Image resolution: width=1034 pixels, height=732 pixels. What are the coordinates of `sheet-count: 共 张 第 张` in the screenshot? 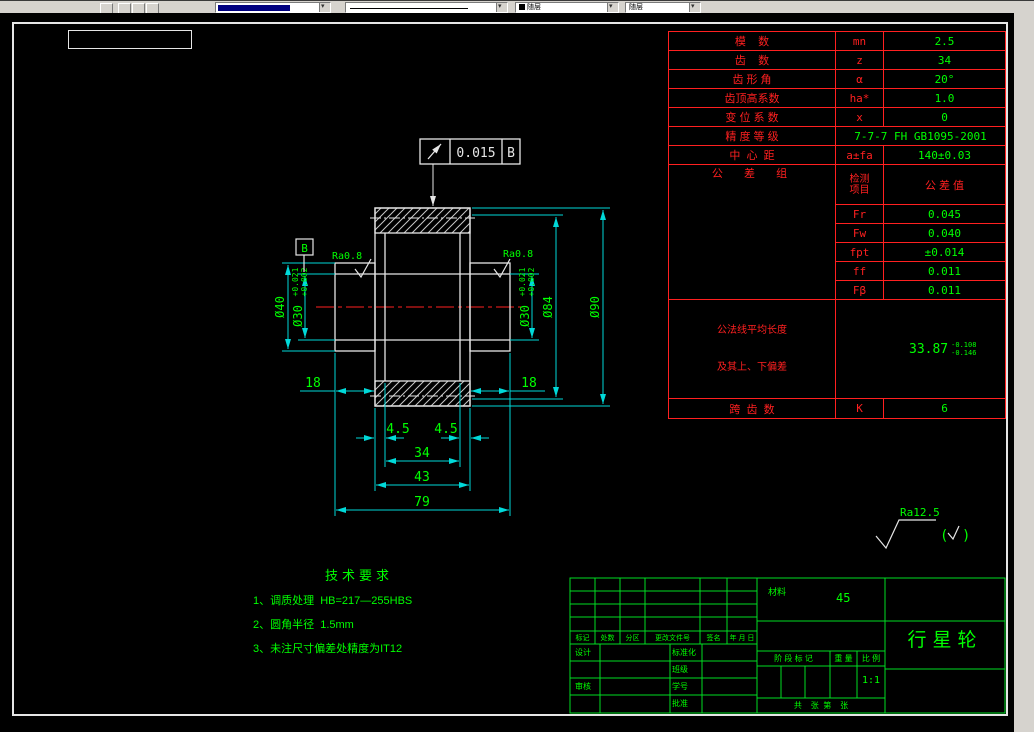 It's located at (821, 705).